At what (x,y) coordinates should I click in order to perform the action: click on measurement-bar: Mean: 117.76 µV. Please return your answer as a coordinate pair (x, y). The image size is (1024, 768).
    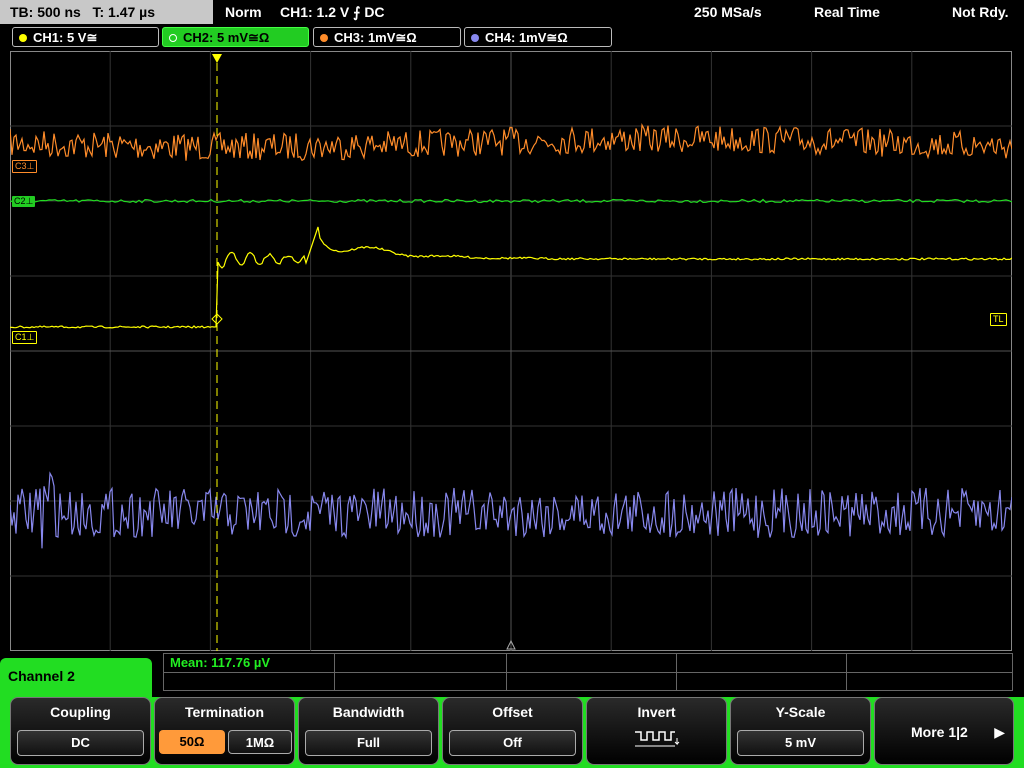
    Looking at the image, I should click on (588, 672).